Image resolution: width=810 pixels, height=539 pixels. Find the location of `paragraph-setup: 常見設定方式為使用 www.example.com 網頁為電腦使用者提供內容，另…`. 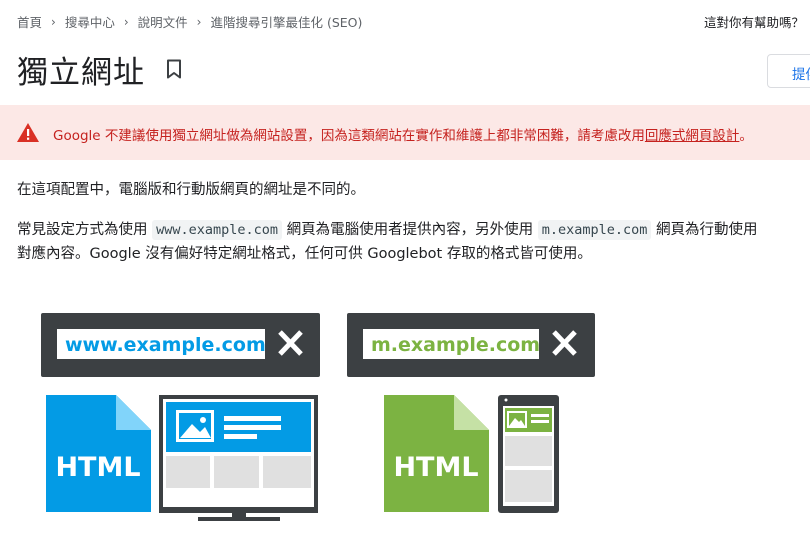

paragraph-setup: 常見設定方式為使用 www.example.com 網頁為電腦使用者提供內容，另… is located at coordinates (387, 242).